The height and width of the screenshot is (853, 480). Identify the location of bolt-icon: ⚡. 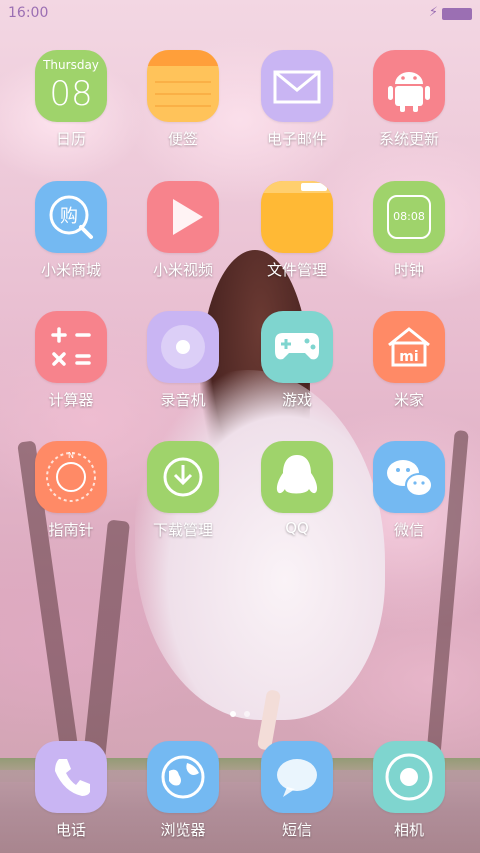
(433, 12).